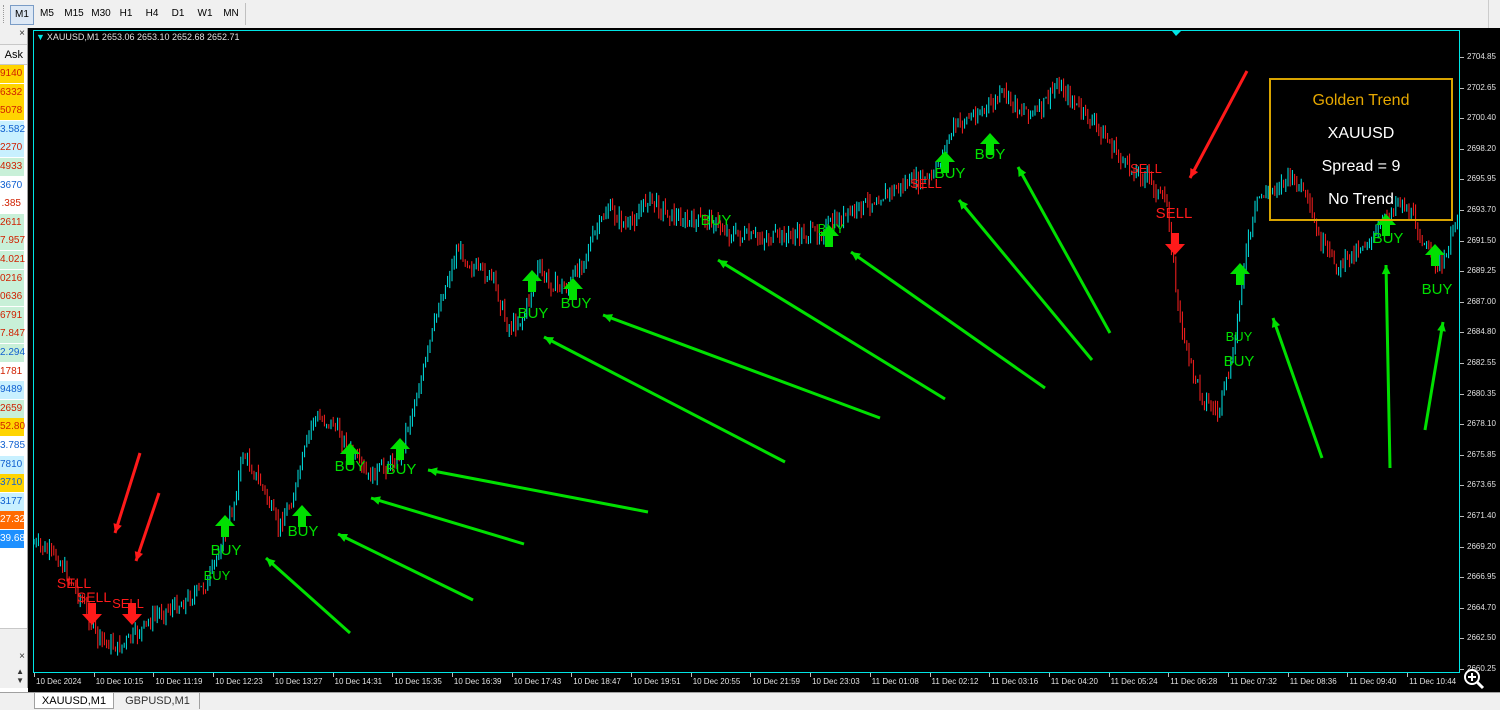 Image resolution: width=1500 pixels, height=710 pixels. Describe the element at coordinates (12, 129) in the screenshot. I see `market-watch-ask-cell: 3.582` at that location.